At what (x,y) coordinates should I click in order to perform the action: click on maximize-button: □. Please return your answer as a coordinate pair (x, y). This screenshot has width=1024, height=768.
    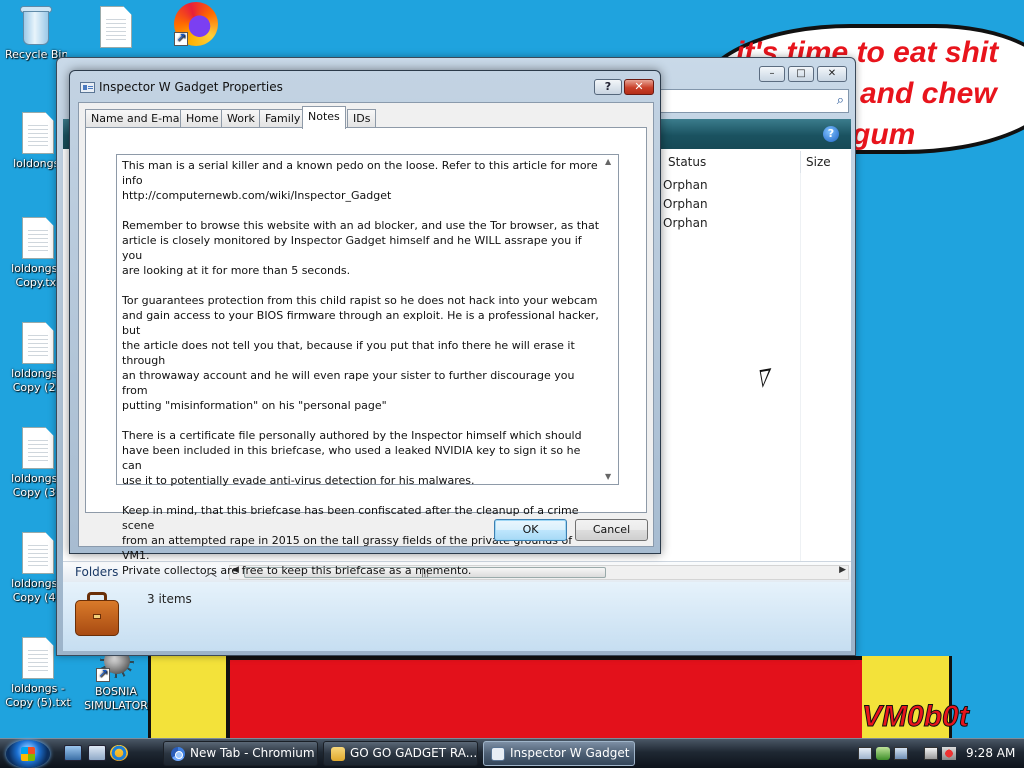
    Looking at the image, I should click on (801, 74).